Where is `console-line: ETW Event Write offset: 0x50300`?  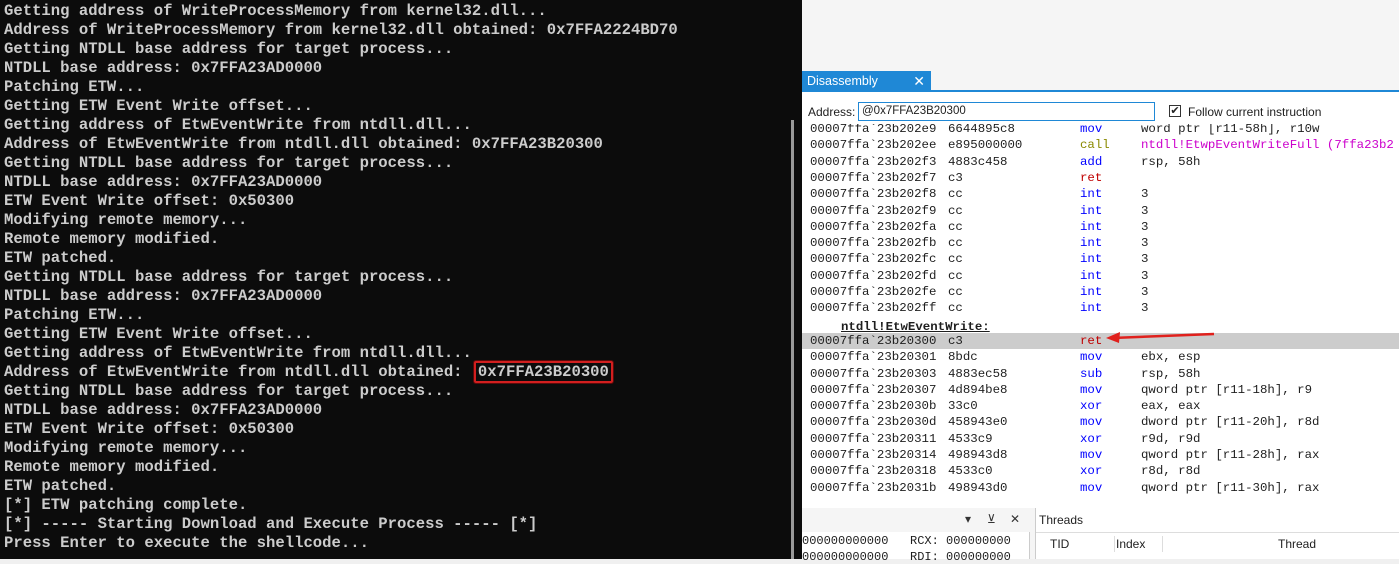
console-line: ETW Event Write offset: 0x50300 is located at coordinates (149, 429).